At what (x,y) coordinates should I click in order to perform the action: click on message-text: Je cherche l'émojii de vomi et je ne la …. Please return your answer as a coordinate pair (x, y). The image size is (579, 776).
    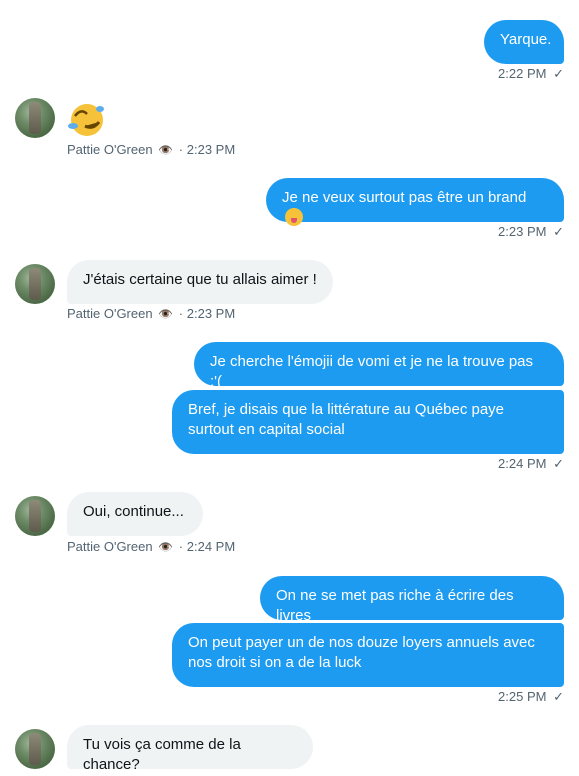
    Looking at the image, I should click on (372, 371).